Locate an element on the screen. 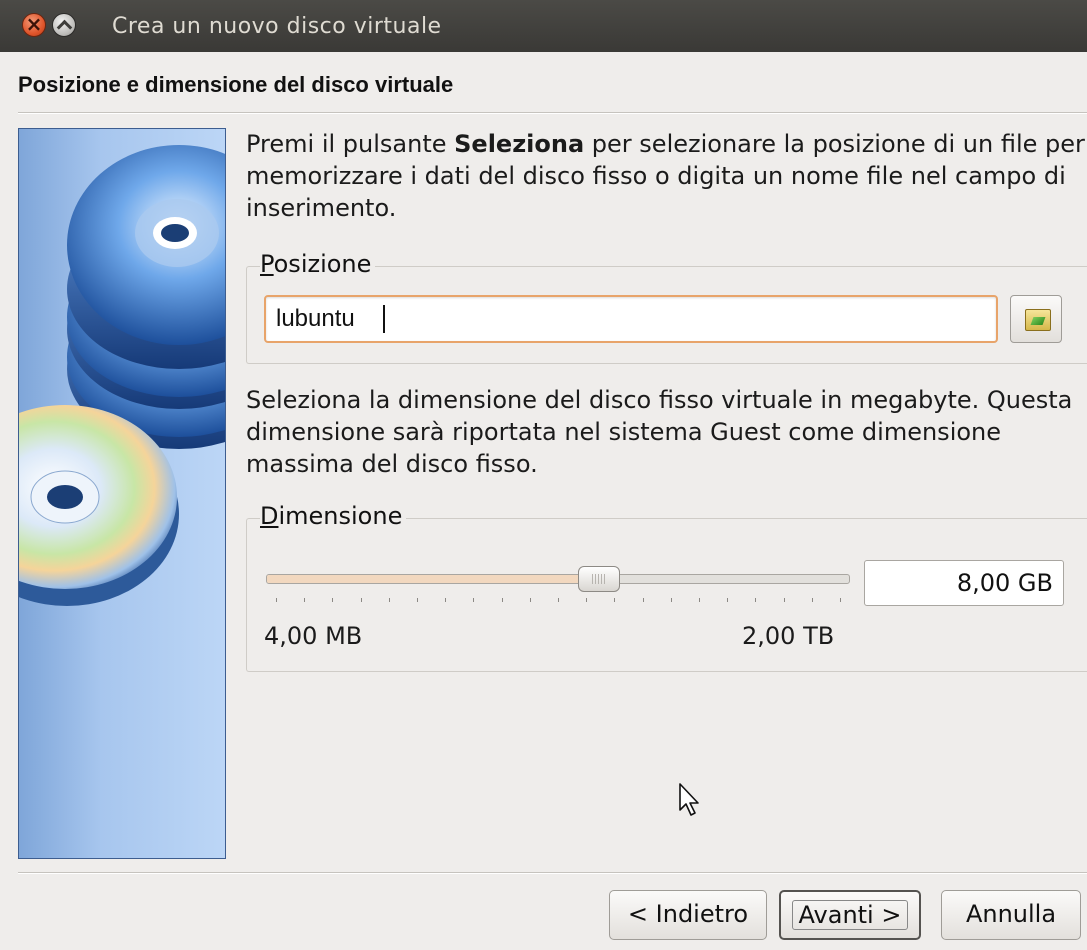 This screenshot has width=1087, height=950. next-button: Avanti > is located at coordinates (850, 915).